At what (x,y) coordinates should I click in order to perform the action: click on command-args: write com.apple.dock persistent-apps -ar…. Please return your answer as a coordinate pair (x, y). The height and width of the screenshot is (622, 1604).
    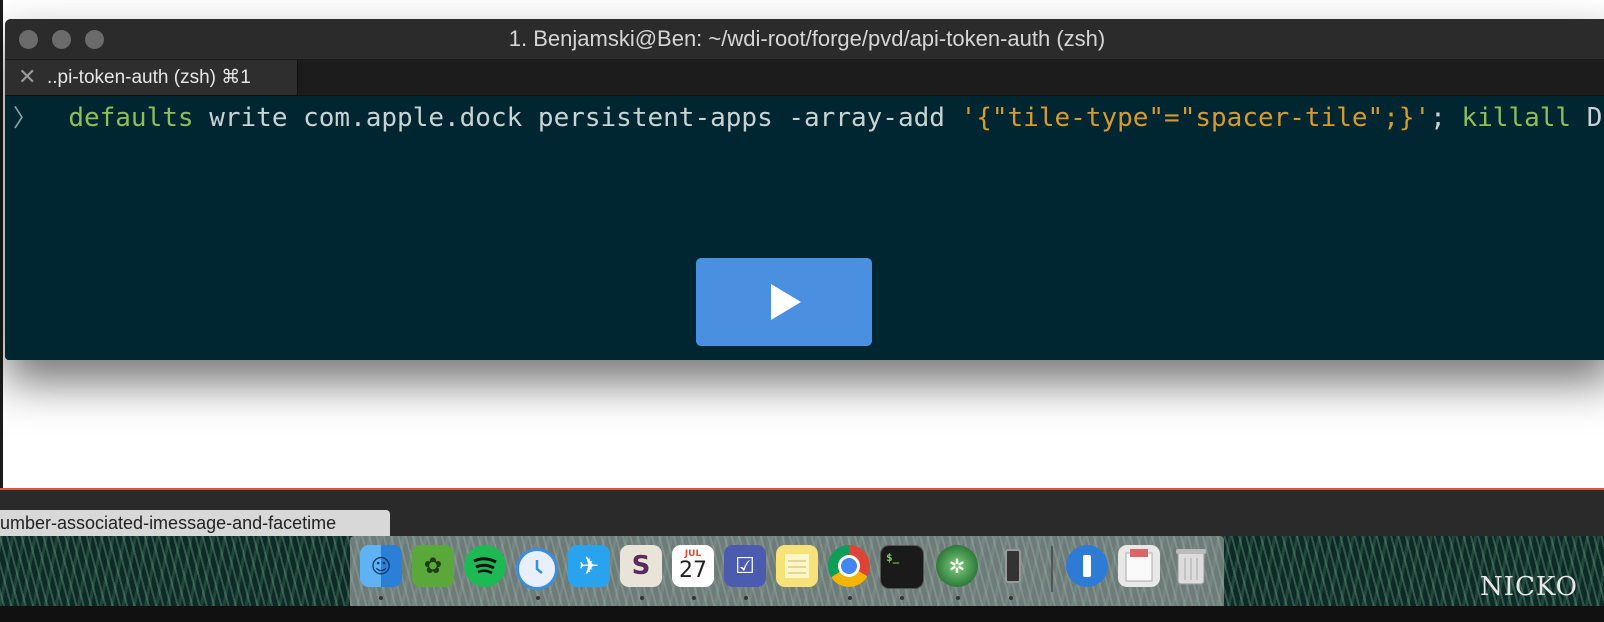
    Looking at the image, I should click on (577, 118).